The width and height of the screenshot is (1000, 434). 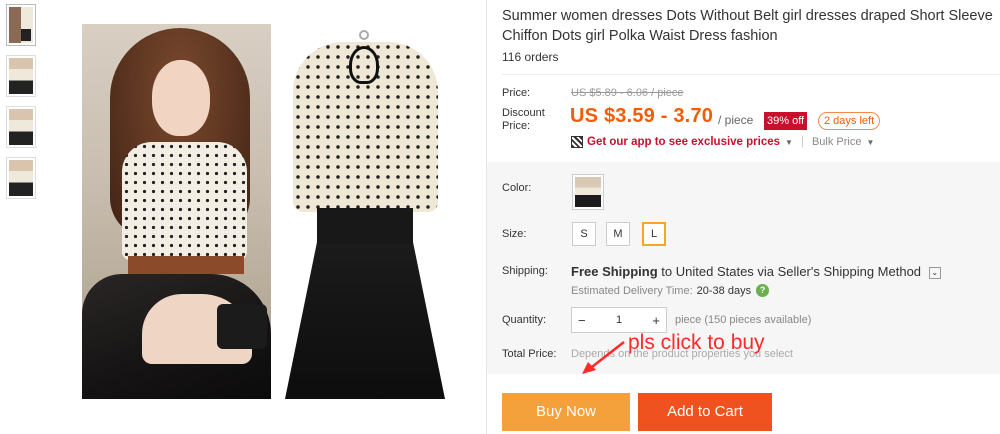 I want to click on price-label: Price:, so click(x=516, y=93).